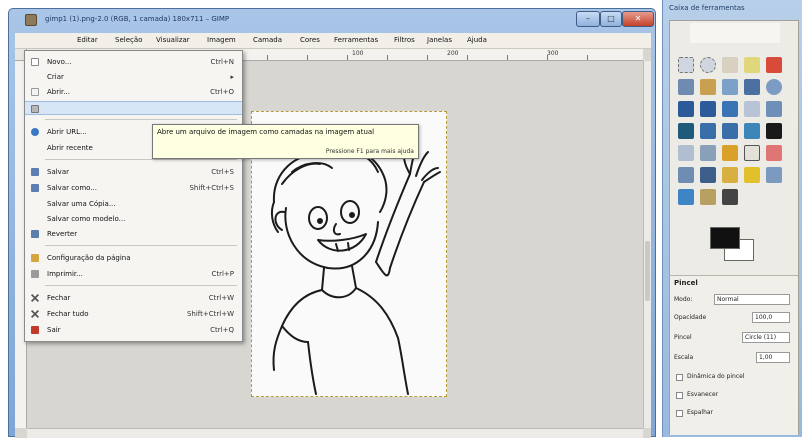 This screenshot has height=438, width=802. I want to click on menu-camada: Camada, so click(267, 40).